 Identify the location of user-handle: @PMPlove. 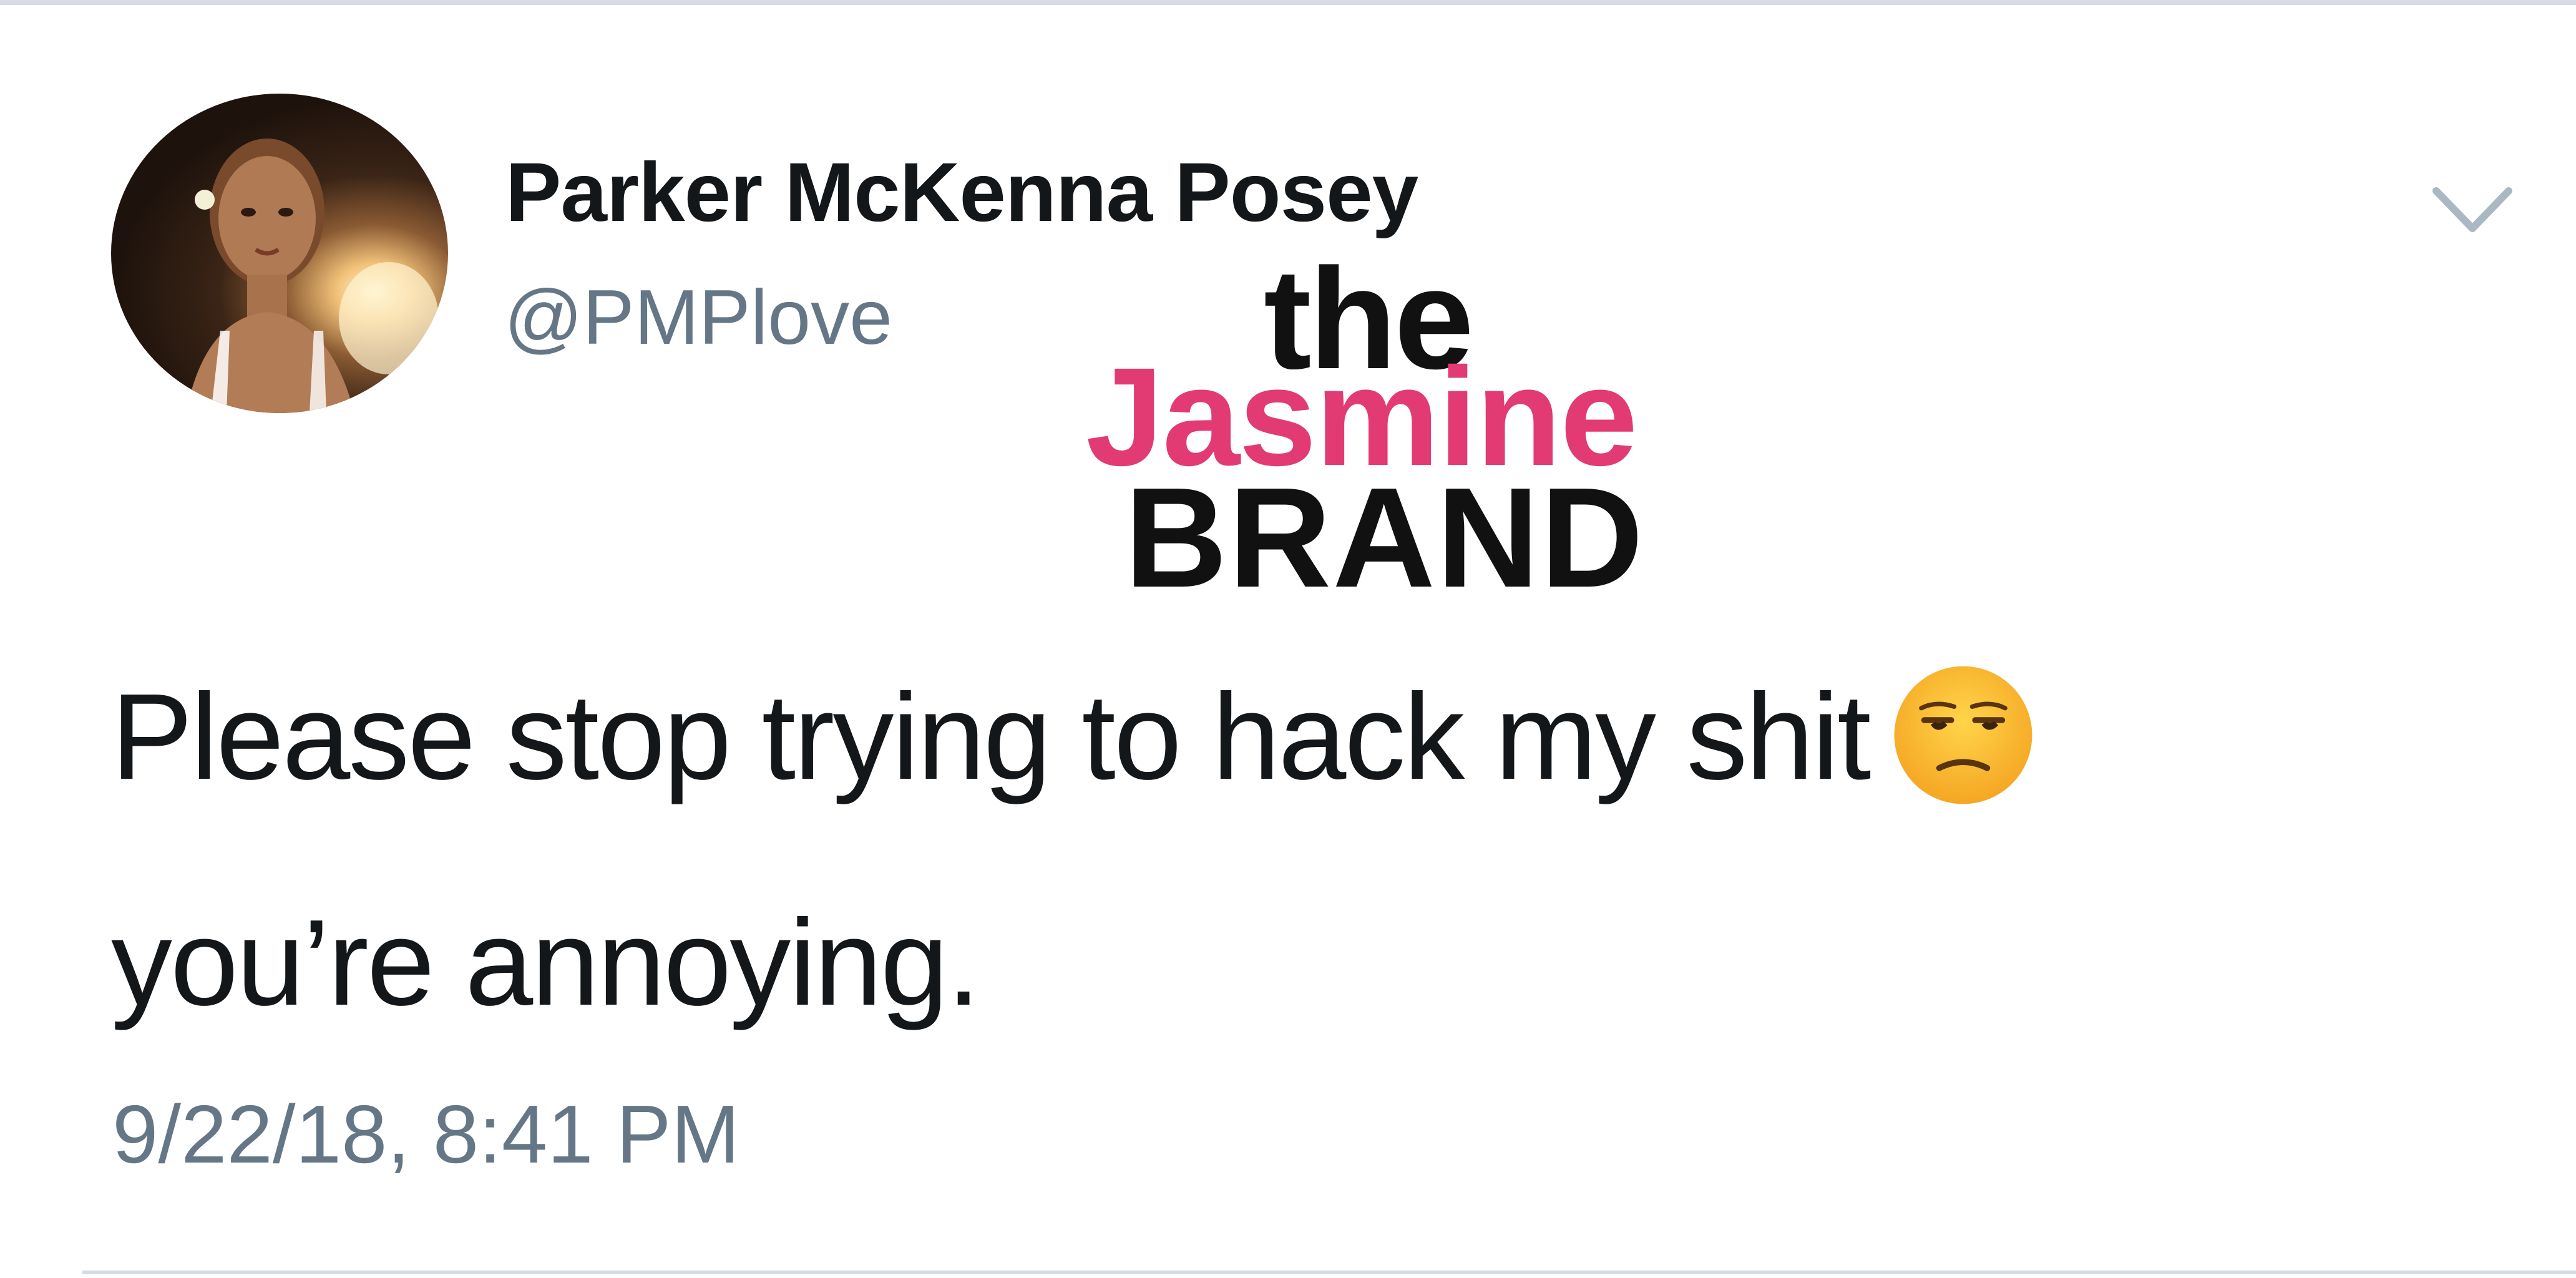
(698, 317).